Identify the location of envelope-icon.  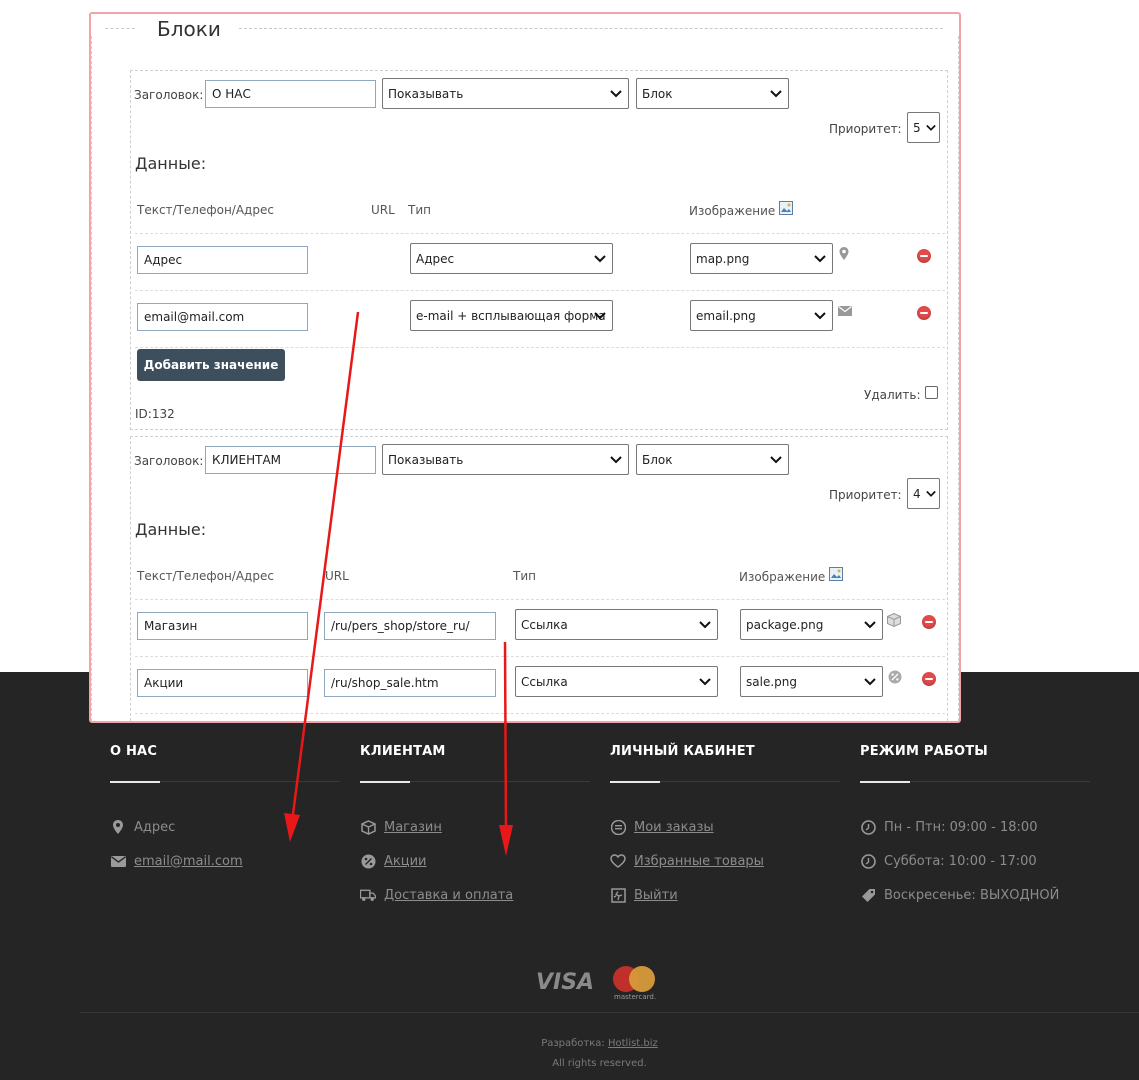
(118, 861).